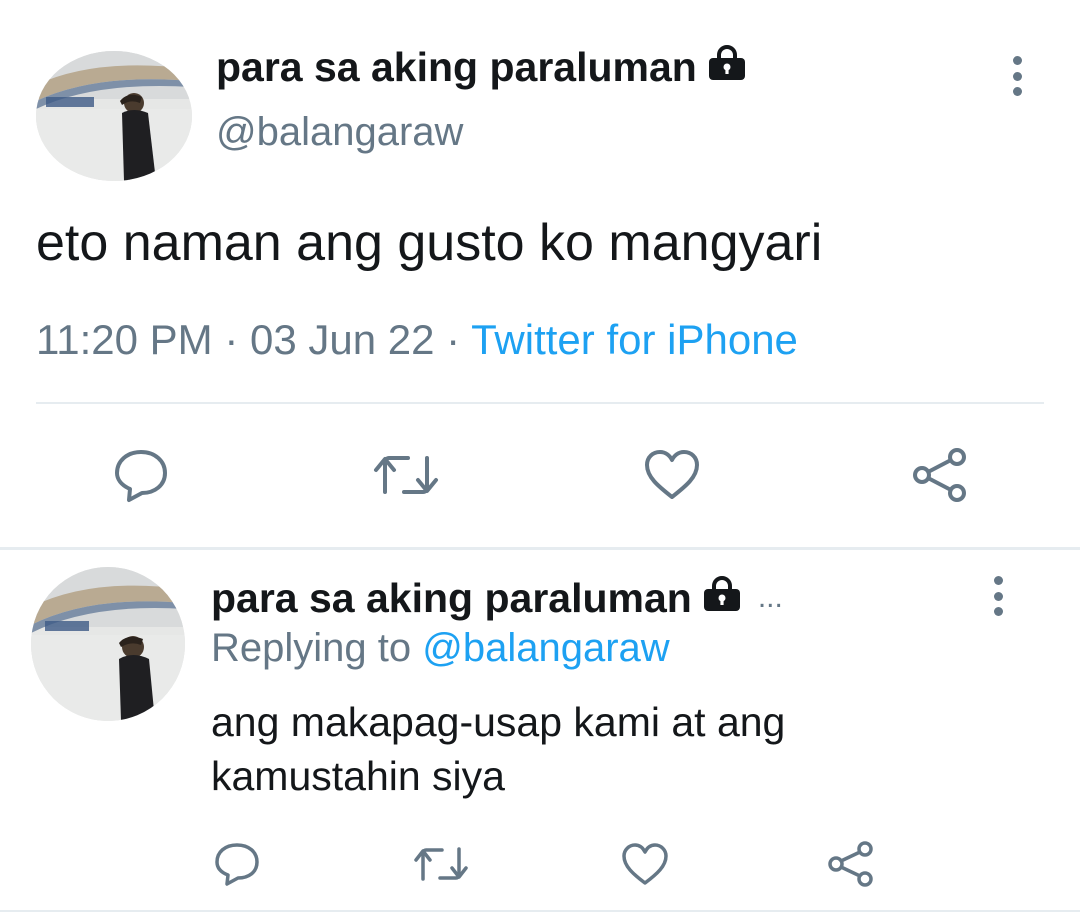 This screenshot has height=915, width=1080. Describe the element at coordinates (456, 66) in the screenshot. I see `display-name-text: para sa aking paraluman` at that location.